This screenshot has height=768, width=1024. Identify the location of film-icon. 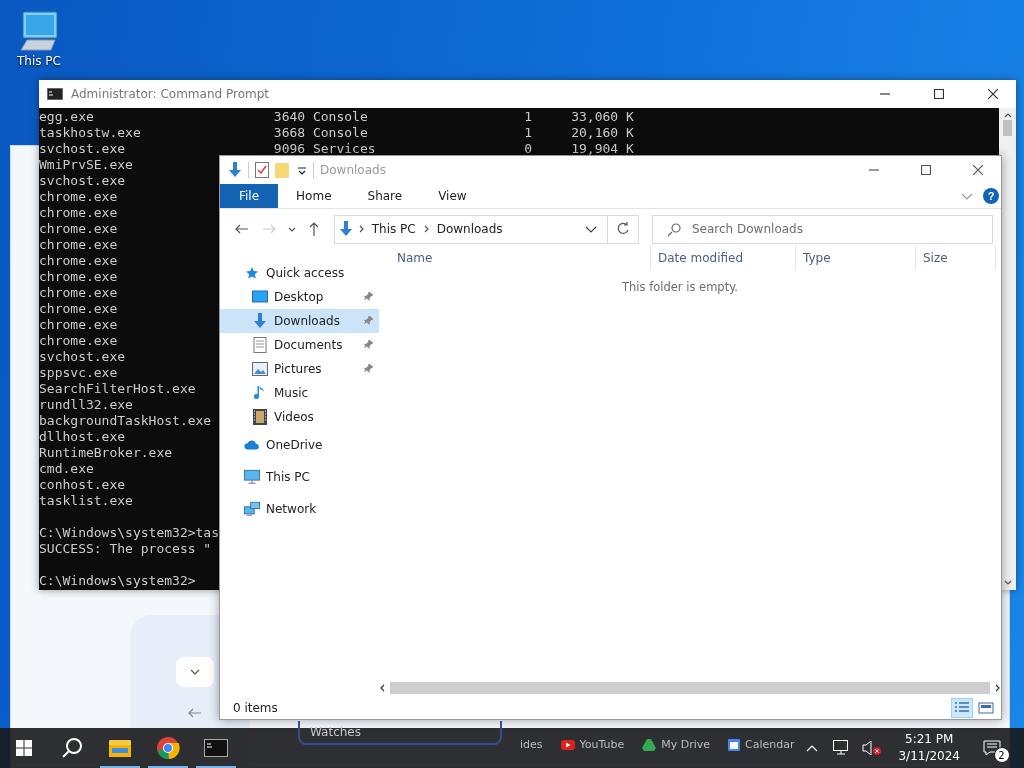
(260, 417).